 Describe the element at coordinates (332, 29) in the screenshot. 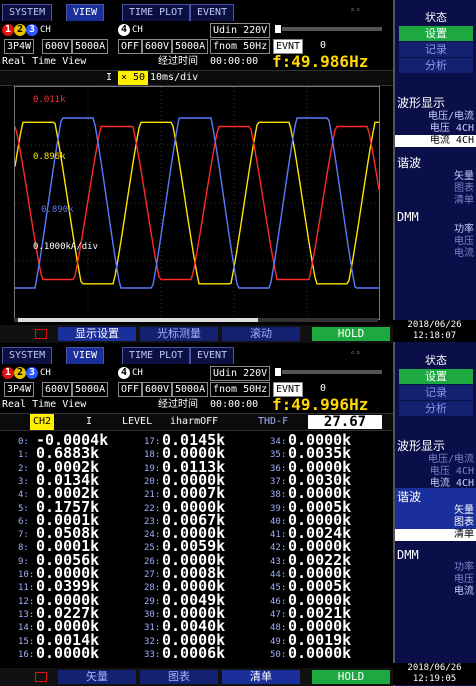

I see `level-bar` at that location.